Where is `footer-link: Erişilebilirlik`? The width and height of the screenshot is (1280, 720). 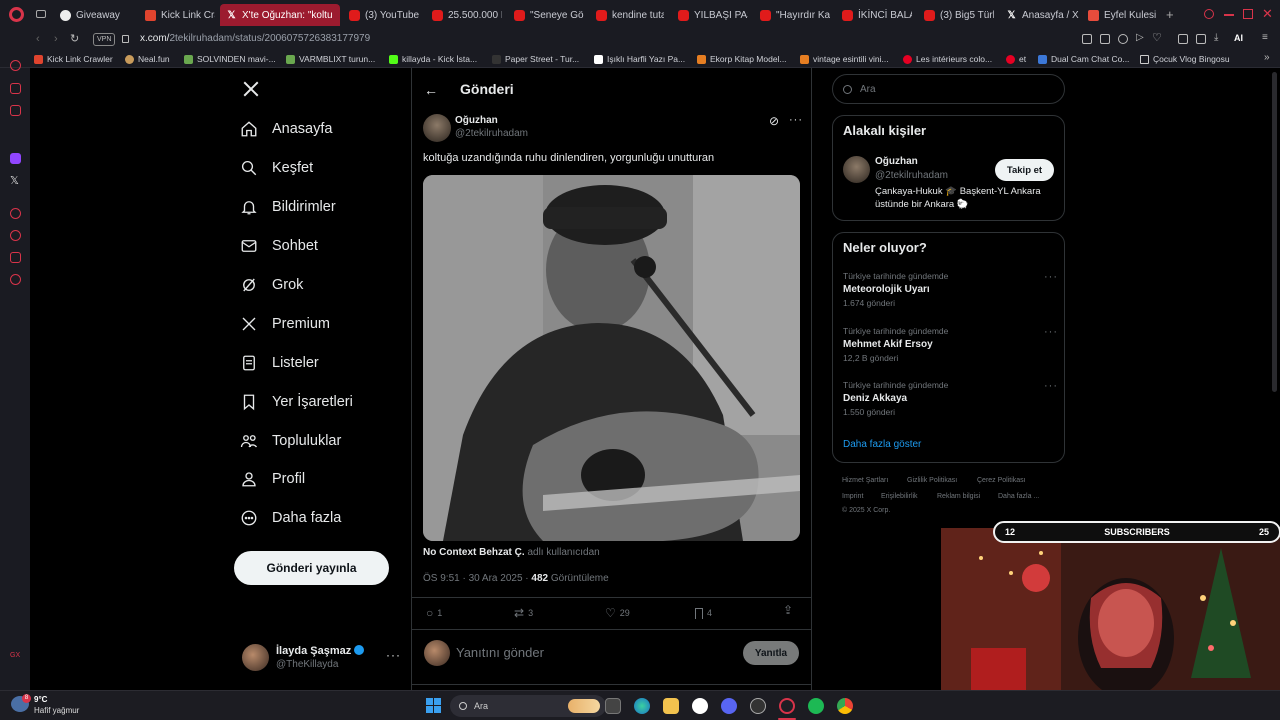 footer-link: Erişilebilirlik is located at coordinates (899, 496).